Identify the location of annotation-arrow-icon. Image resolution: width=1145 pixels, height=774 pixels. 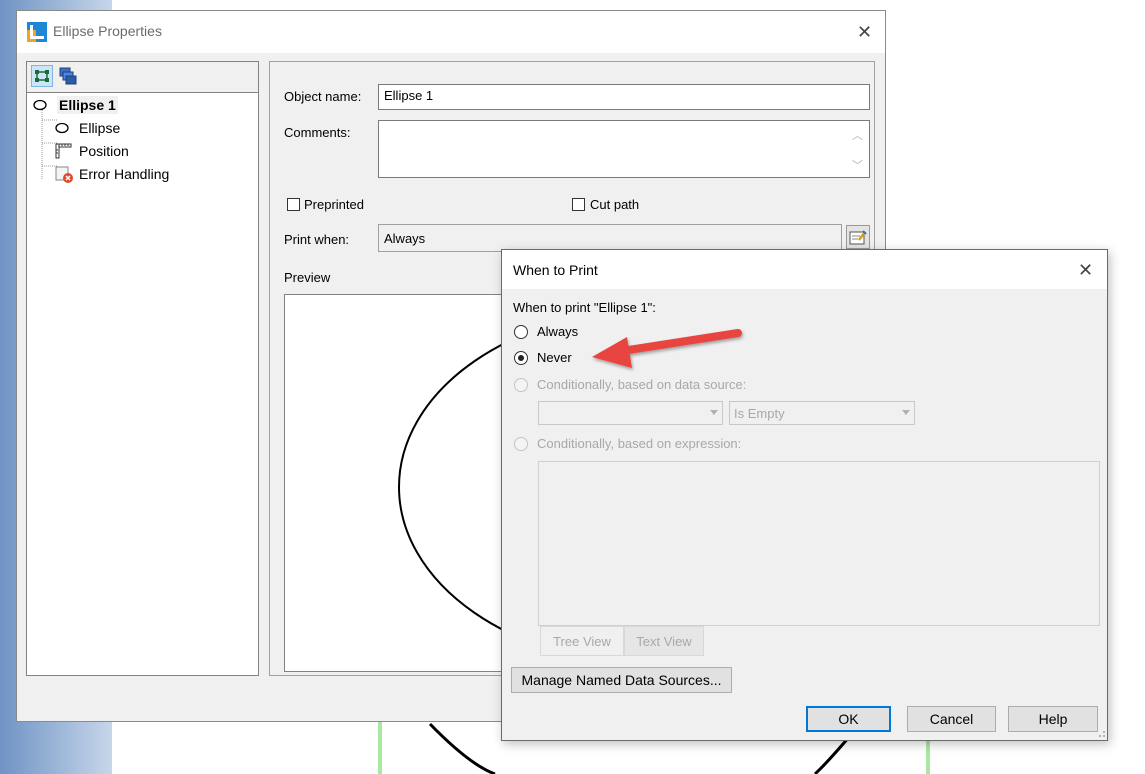
(667, 348).